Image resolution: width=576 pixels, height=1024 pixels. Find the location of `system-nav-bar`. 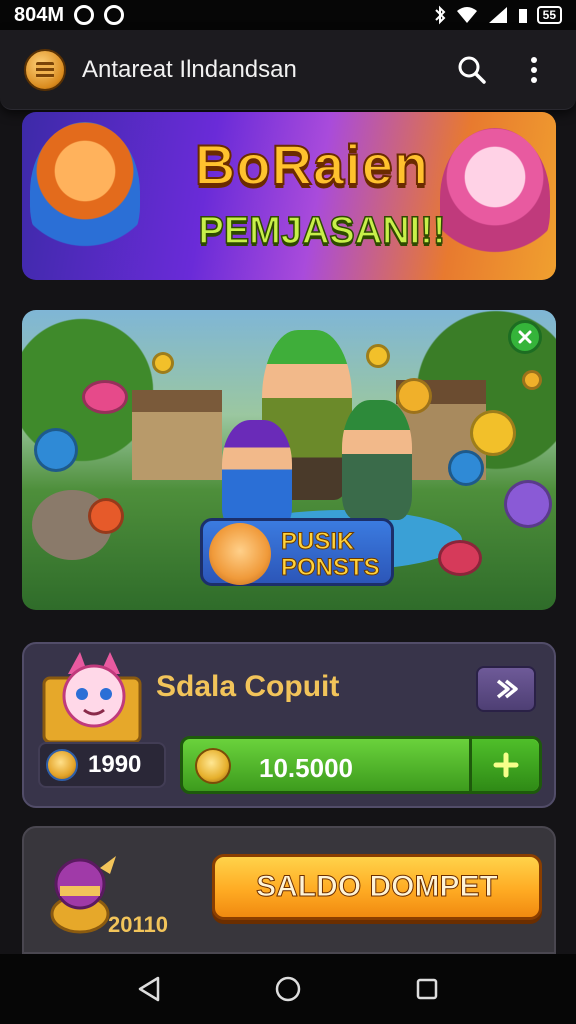

system-nav-bar is located at coordinates (288, 989).